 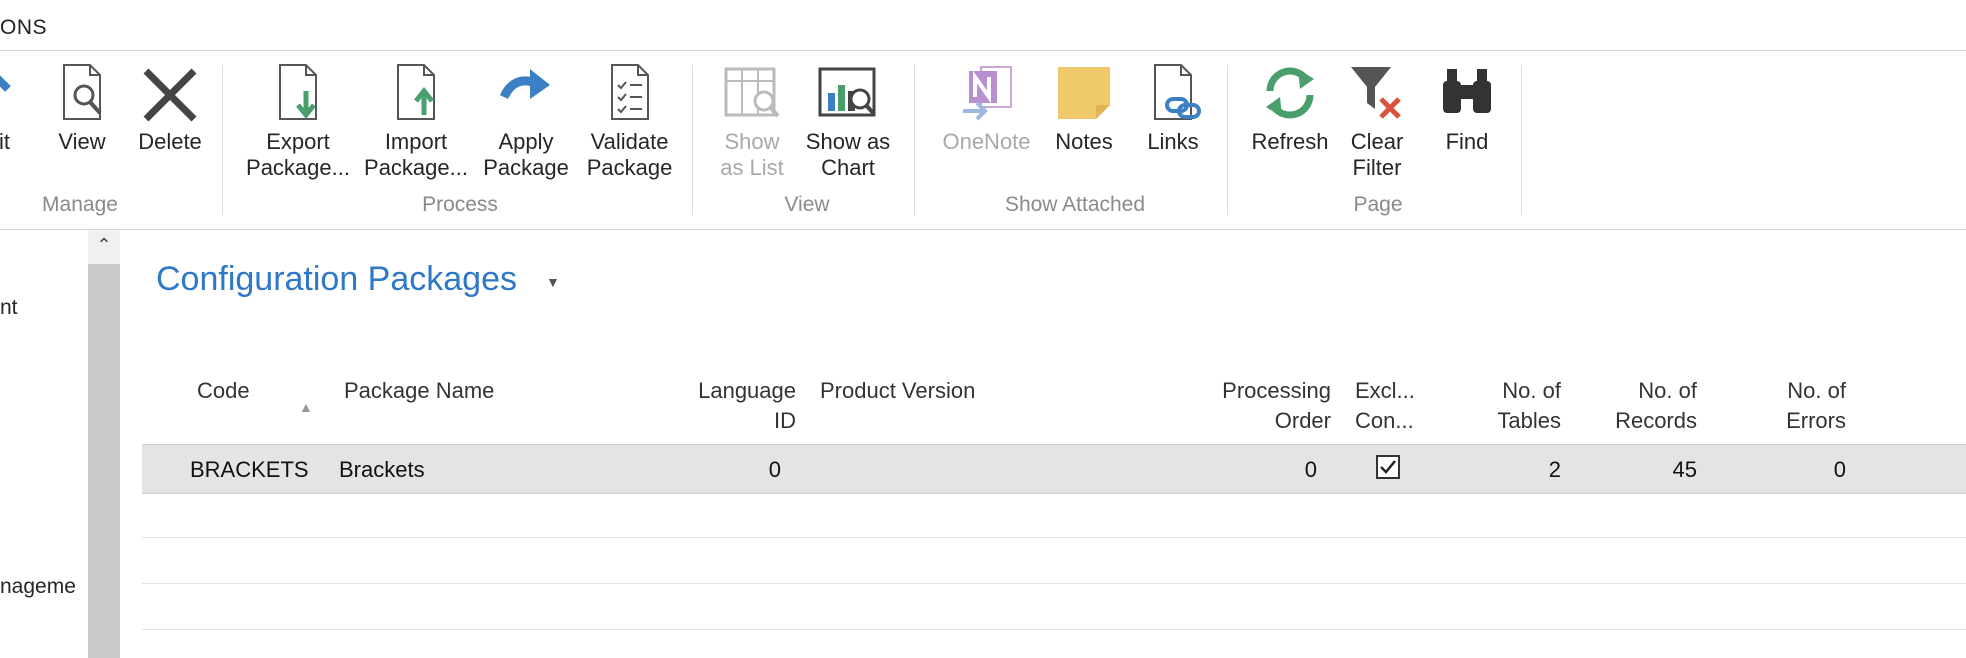 I want to click on column-header-processing-order-line1: Processing, so click(x=1276, y=390).